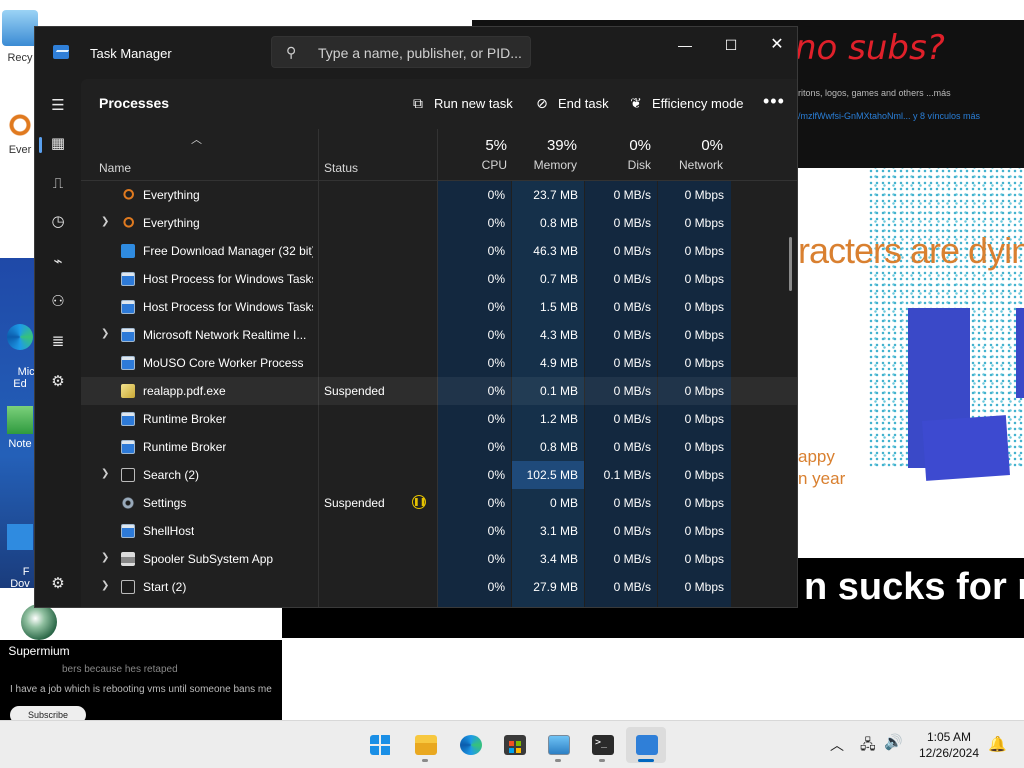  Describe the element at coordinates (561, 145) in the screenshot. I see `memory-percent: 39%` at that location.